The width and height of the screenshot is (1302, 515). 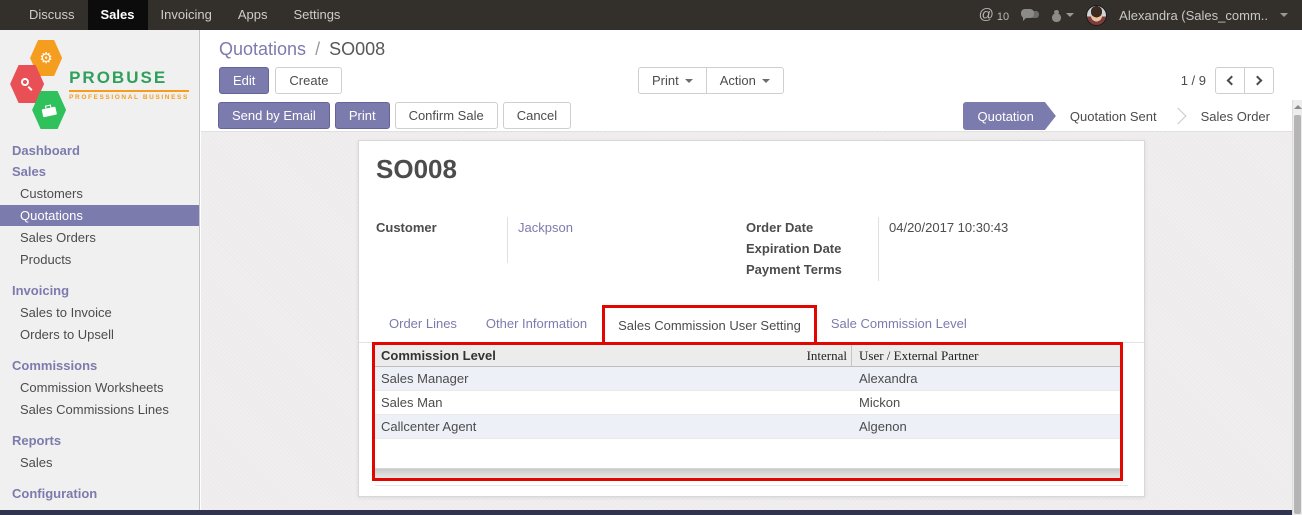 I want to click on create-button: Create, so click(x=309, y=80).